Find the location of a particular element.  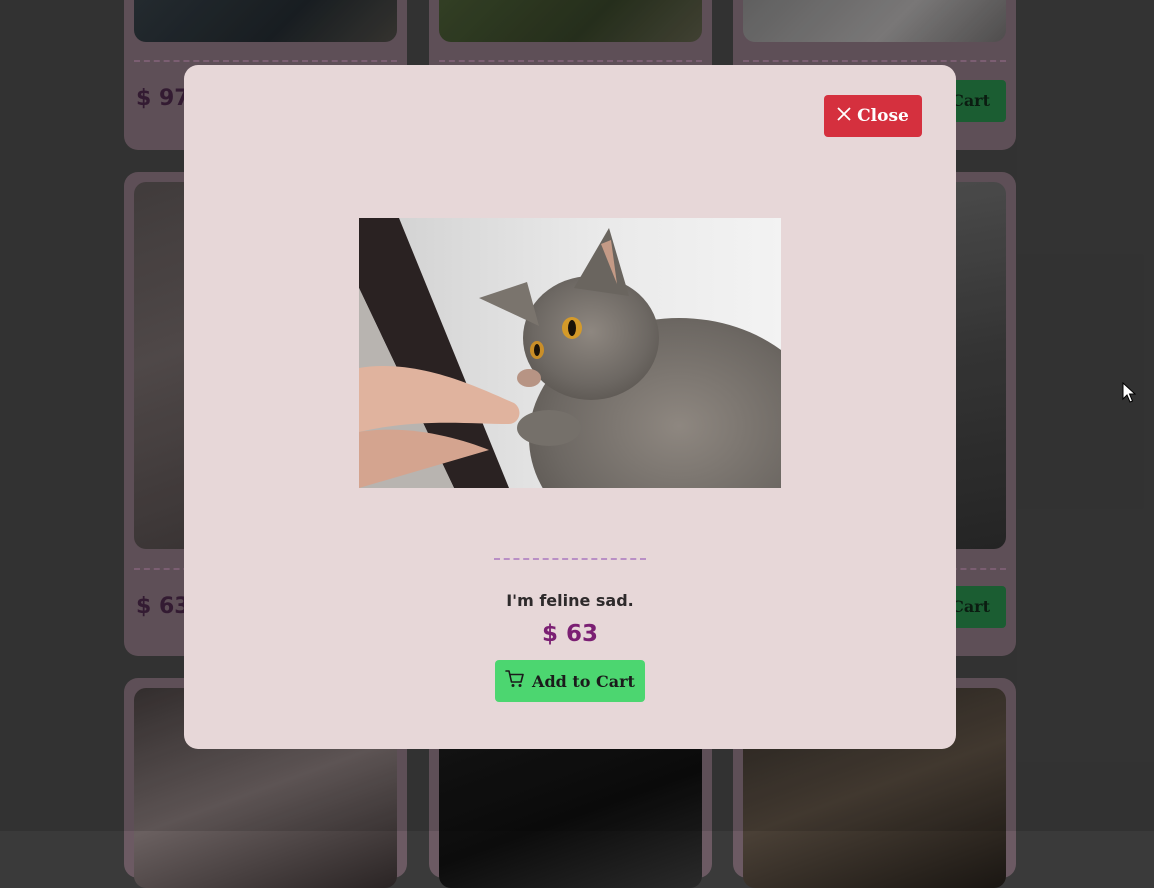

divider is located at coordinates (570, 559).